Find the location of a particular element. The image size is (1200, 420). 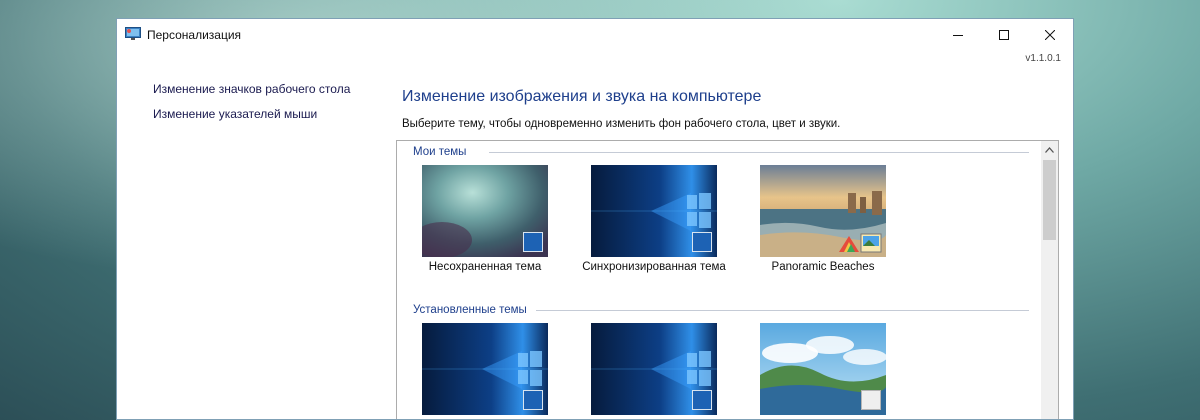

slideshow-icon is located at coordinates (860, 243).